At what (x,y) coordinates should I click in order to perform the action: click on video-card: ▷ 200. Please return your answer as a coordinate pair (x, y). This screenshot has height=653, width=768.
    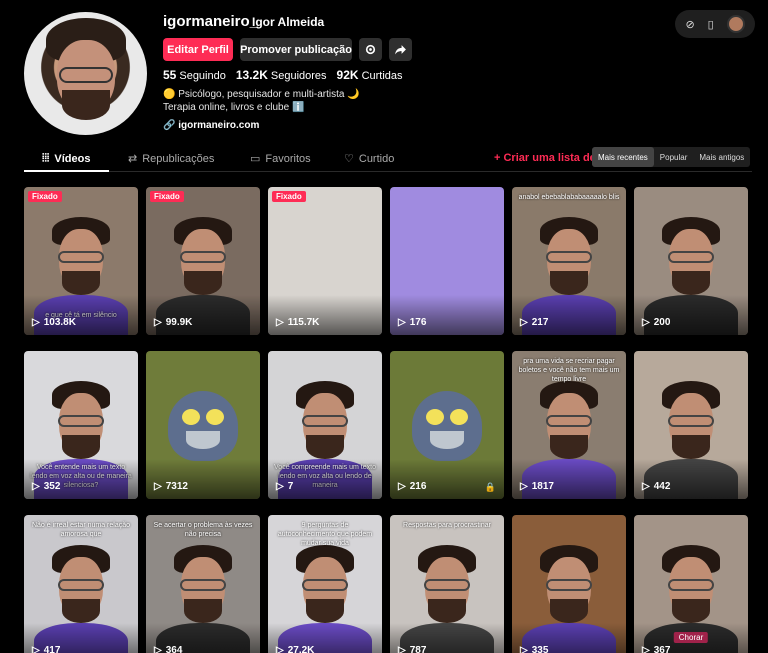
    Looking at the image, I should click on (691, 261).